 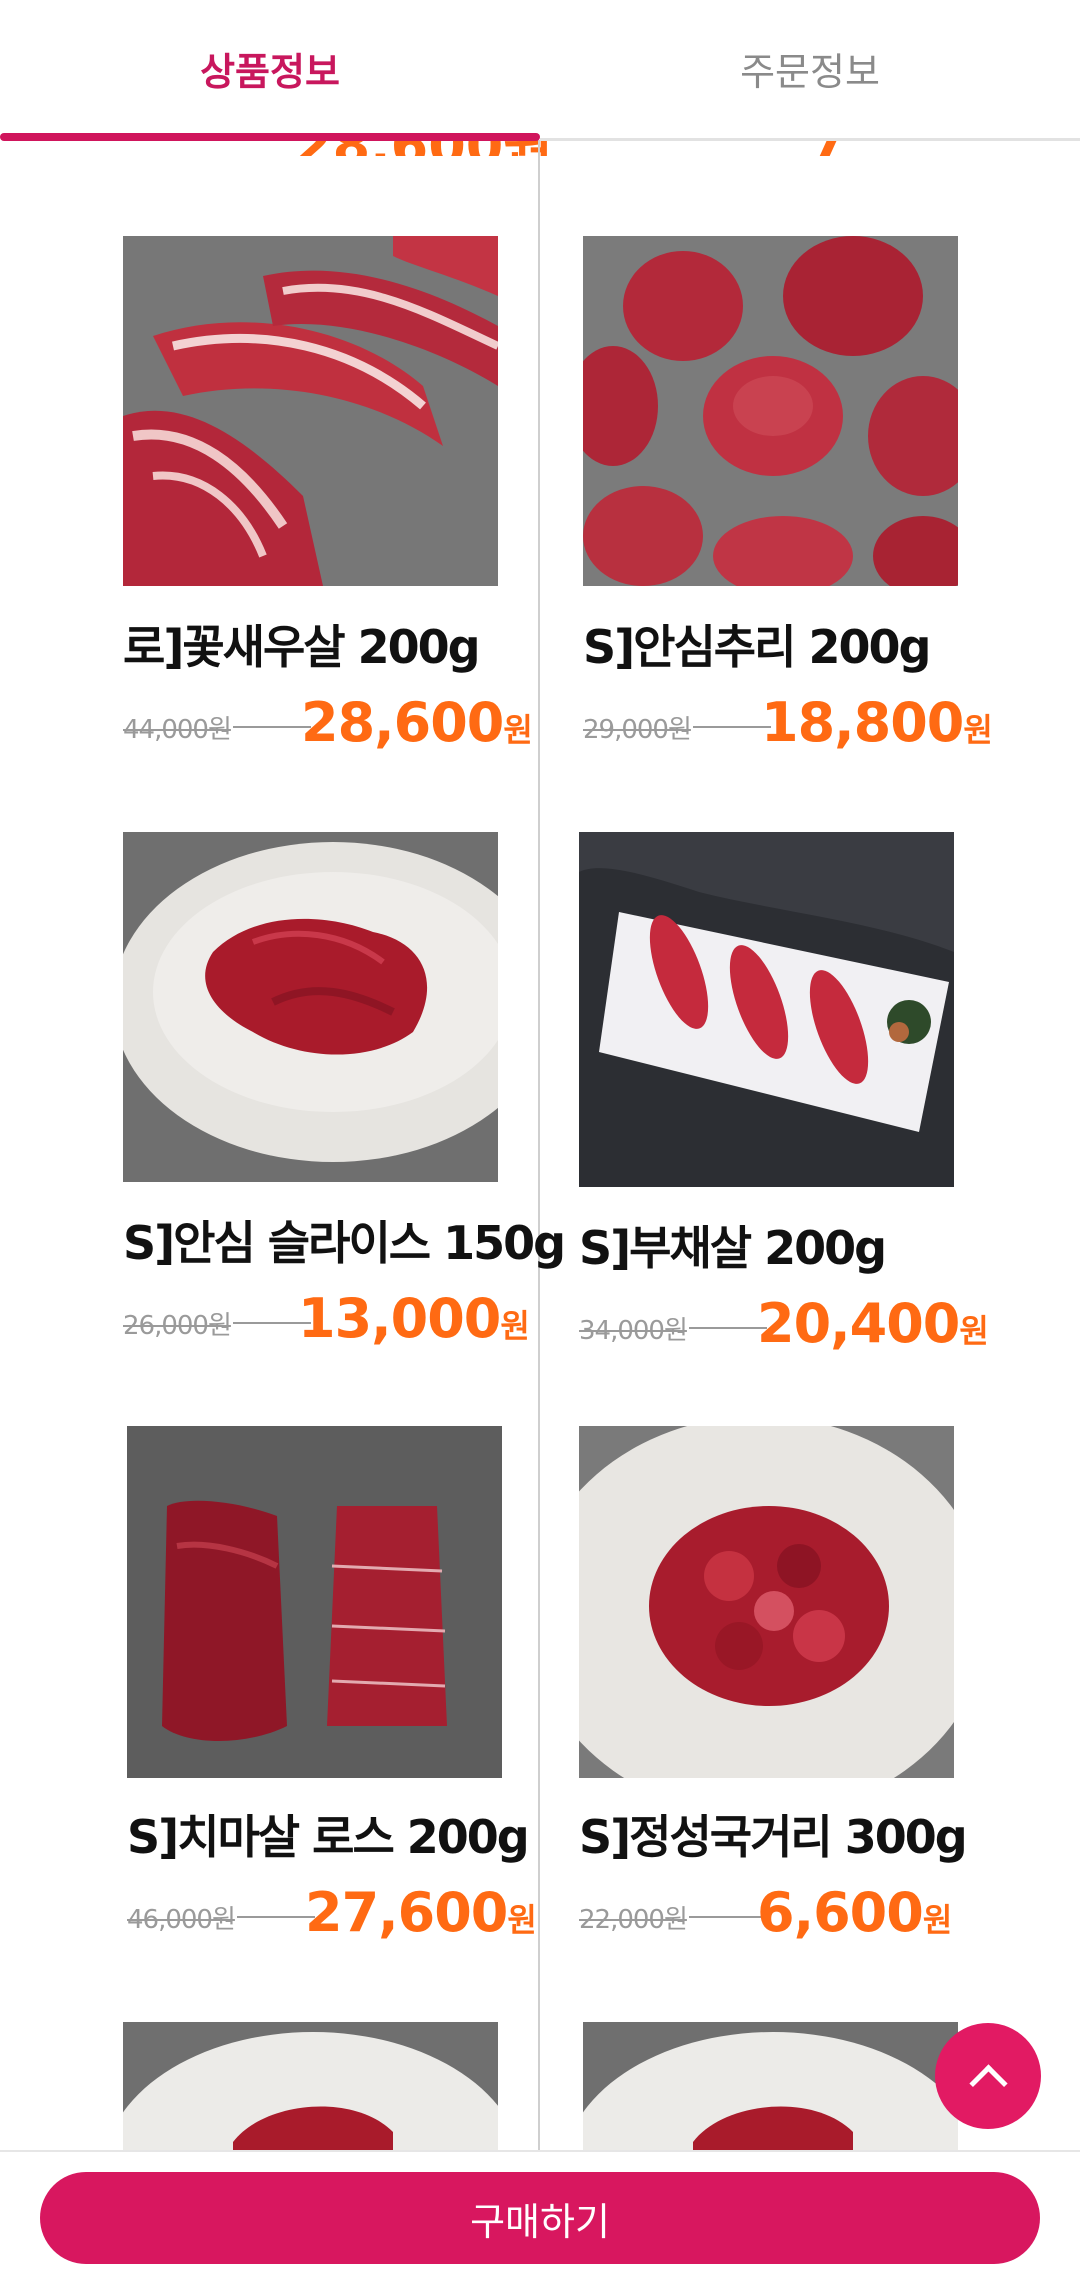 I want to click on tab-divider, so click(x=810, y=139).